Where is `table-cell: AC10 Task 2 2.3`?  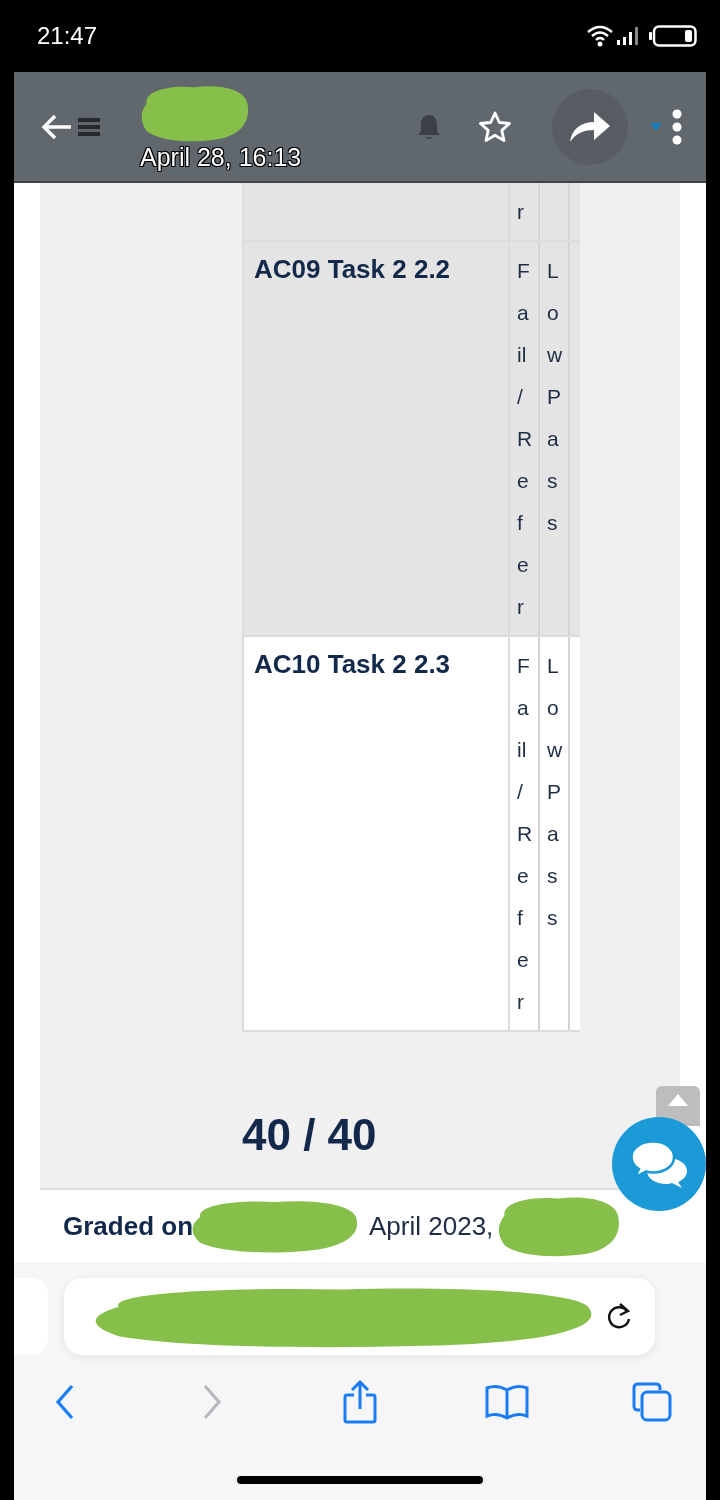 table-cell: AC10 Task 2 2.3 is located at coordinates (377, 833).